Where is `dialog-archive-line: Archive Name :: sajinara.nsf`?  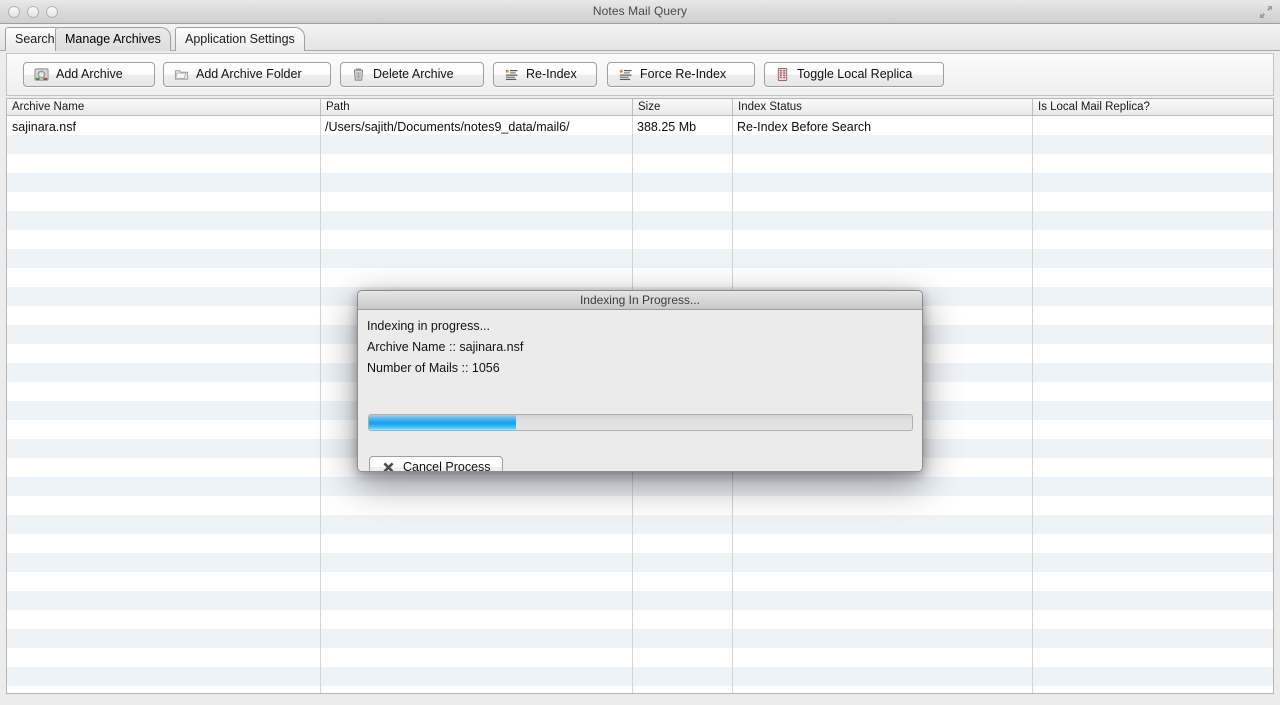 dialog-archive-line: Archive Name :: sajinara.nsf is located at coordinates (445, 347).